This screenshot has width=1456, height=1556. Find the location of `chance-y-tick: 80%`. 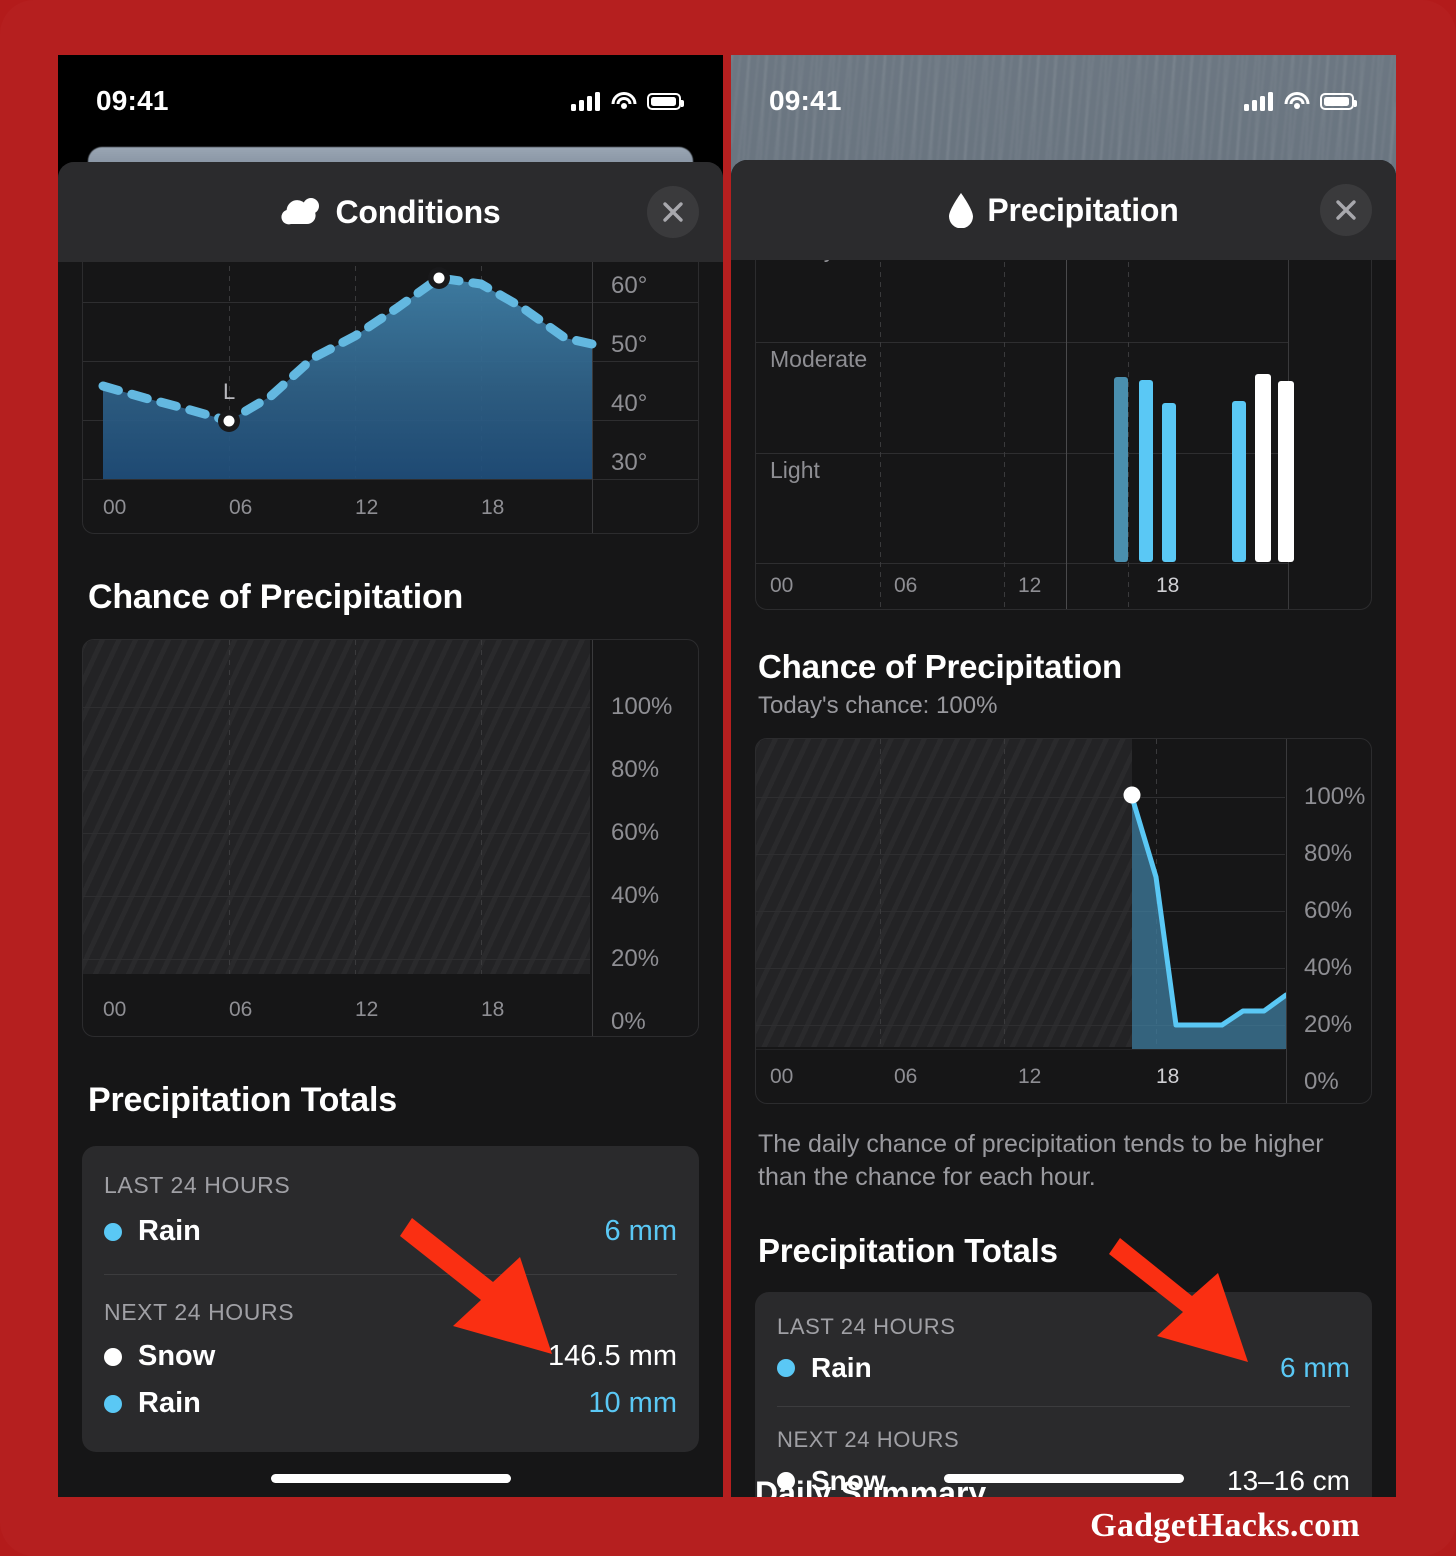

chance-y-tick: 80% is located at coordinates (635, 769).